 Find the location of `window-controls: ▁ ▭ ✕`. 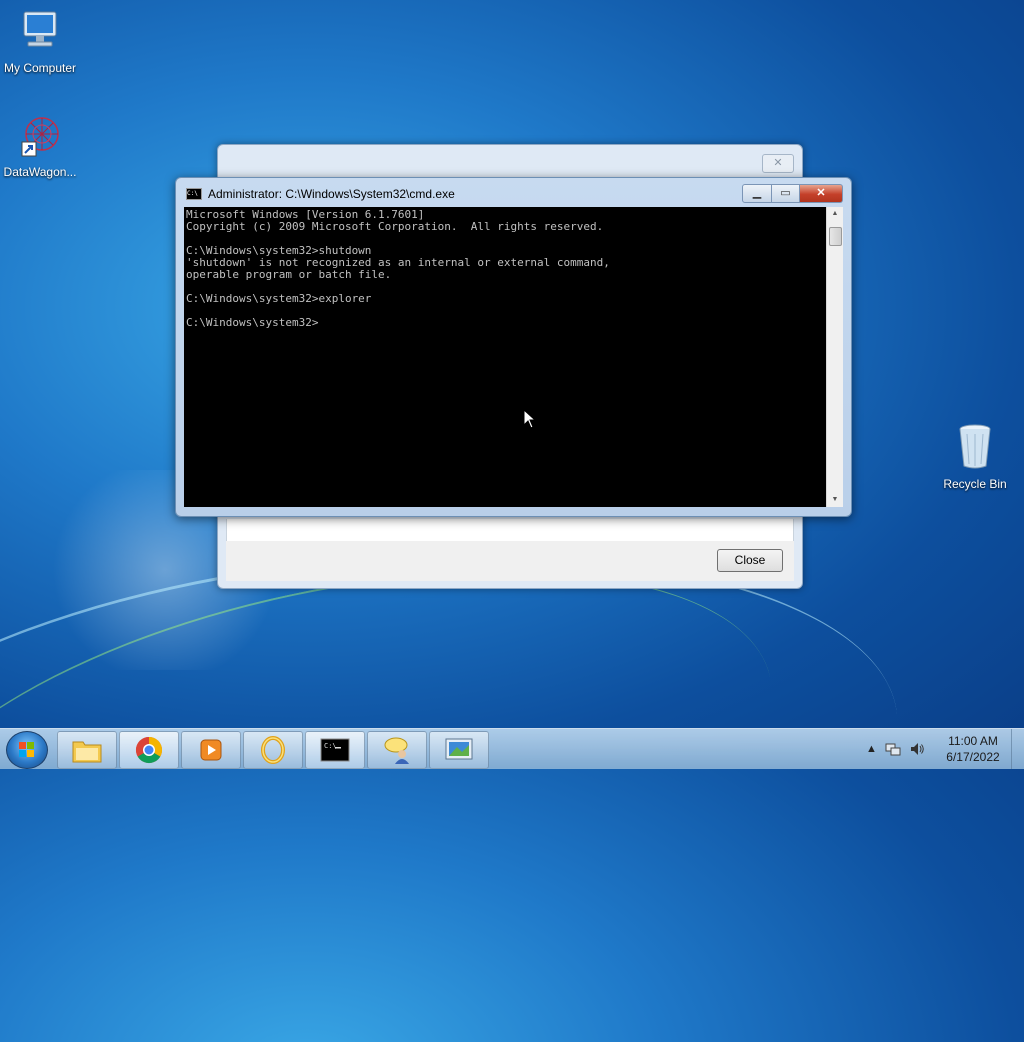

window-controls: ▁ ▭ ✕ is located at coordinates (792, 193).